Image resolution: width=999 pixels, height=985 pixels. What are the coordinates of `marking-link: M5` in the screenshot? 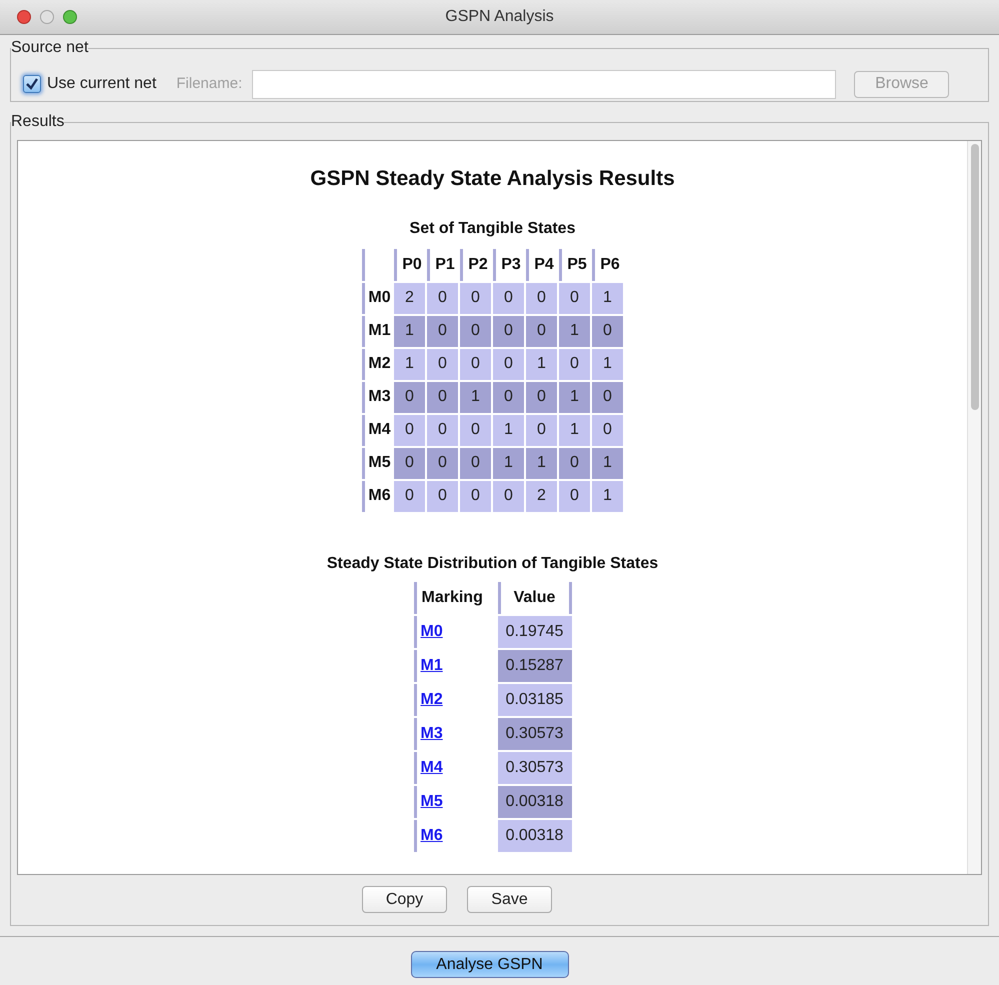 It's located at (431, 801).